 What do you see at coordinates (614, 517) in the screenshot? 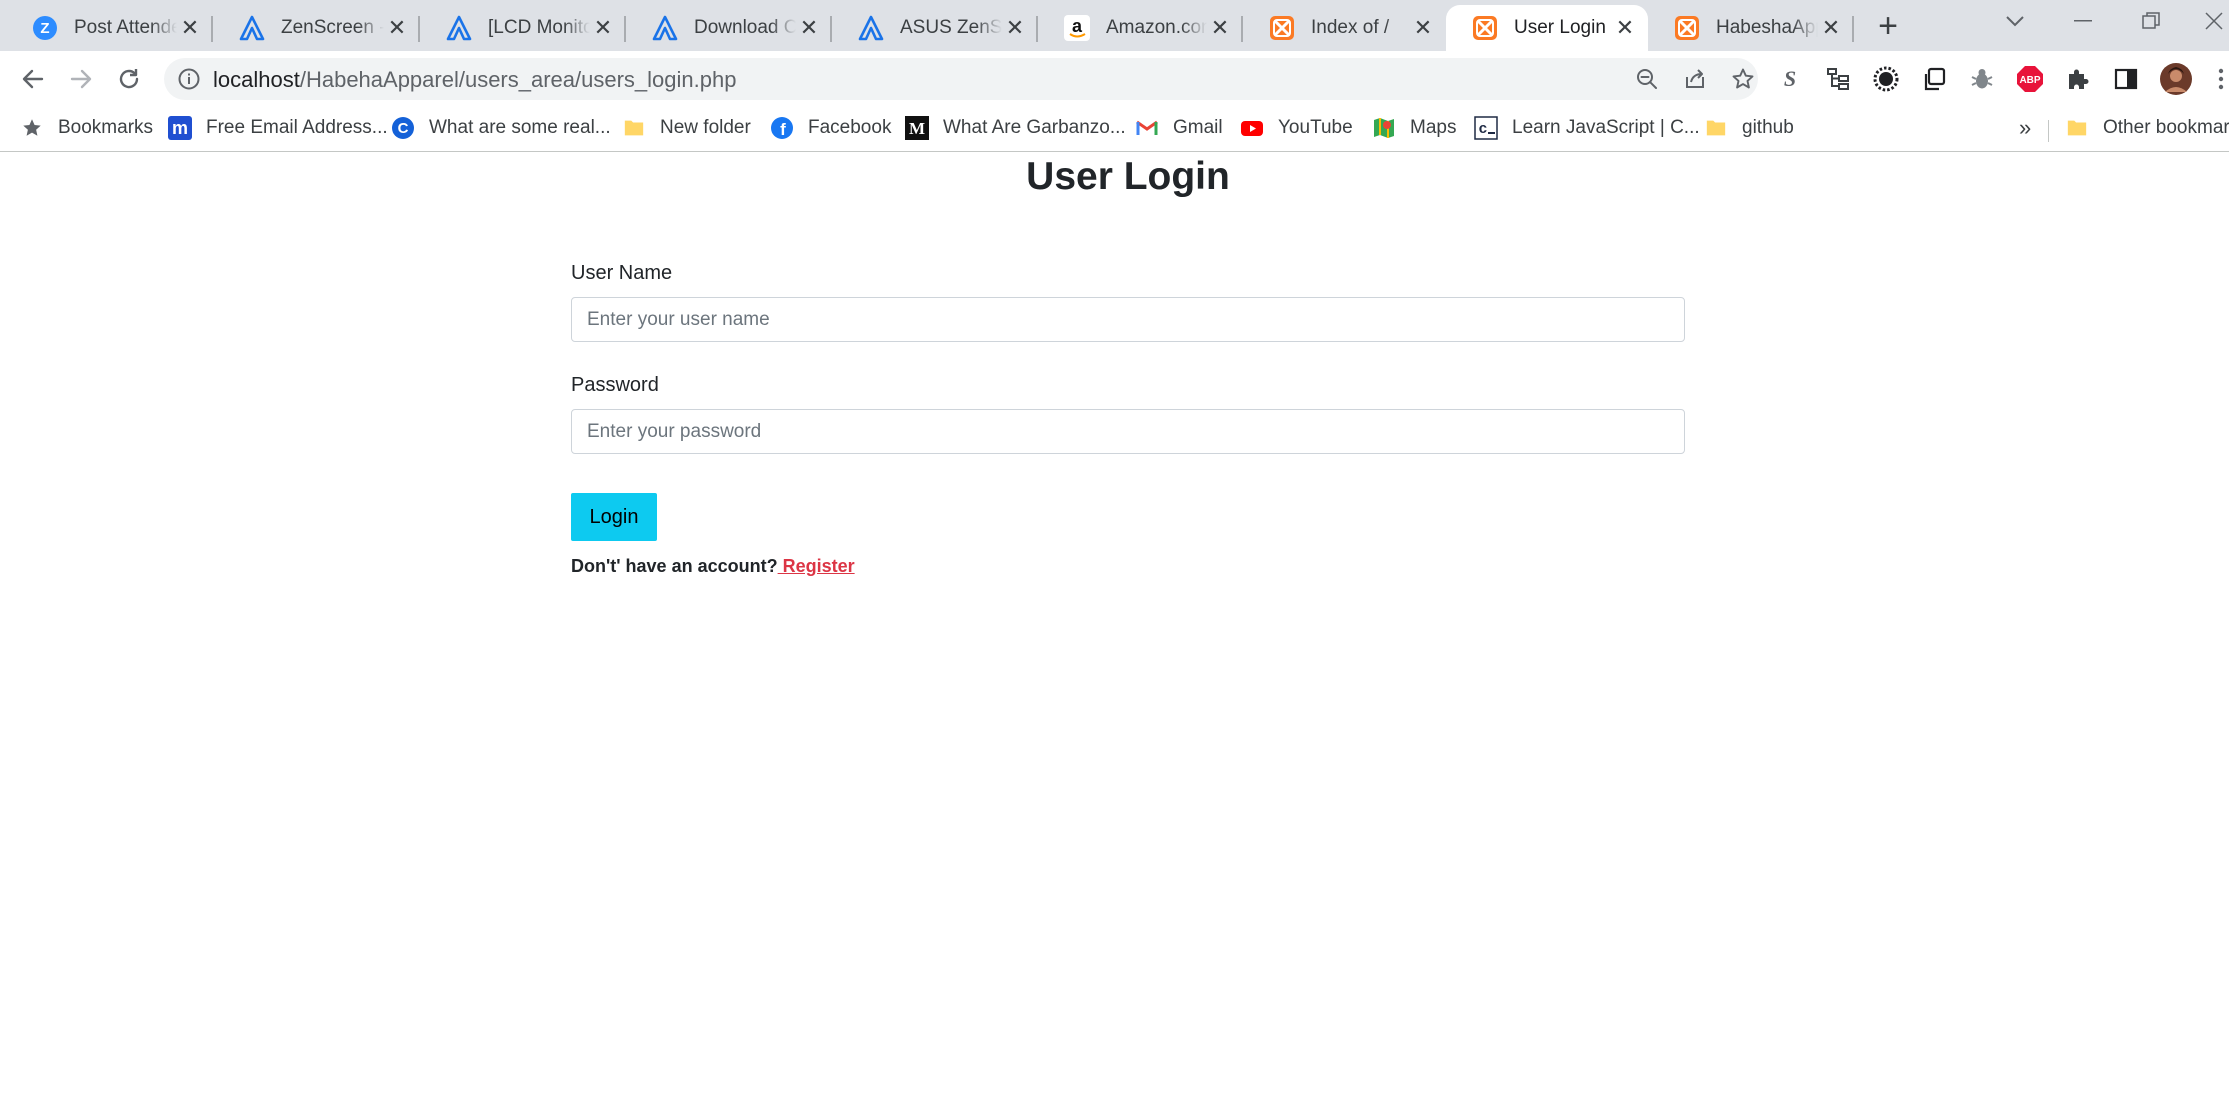
I see `login-button: Login` at bounding box center [614, 517].